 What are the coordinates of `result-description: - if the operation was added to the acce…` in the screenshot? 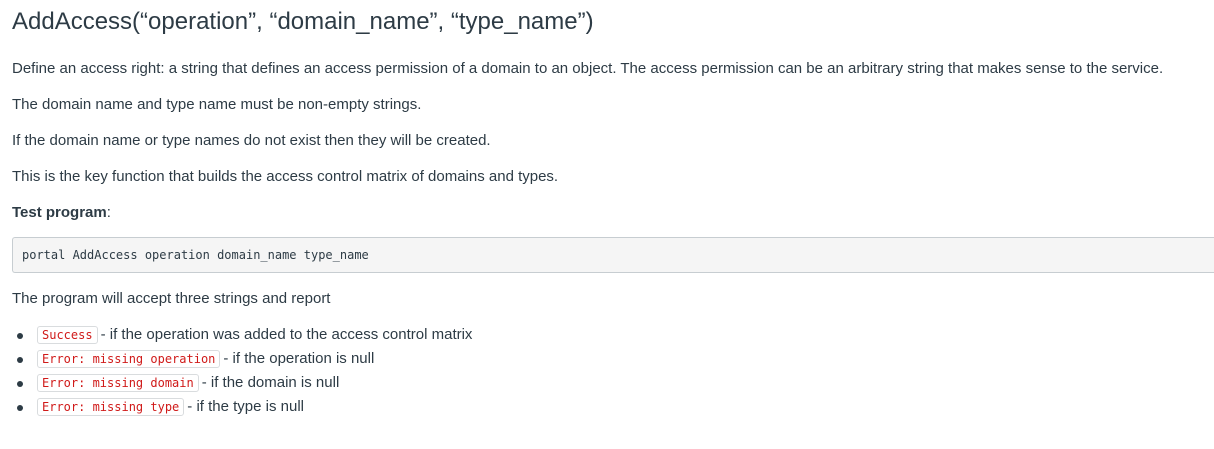 It's located at (286, 334).